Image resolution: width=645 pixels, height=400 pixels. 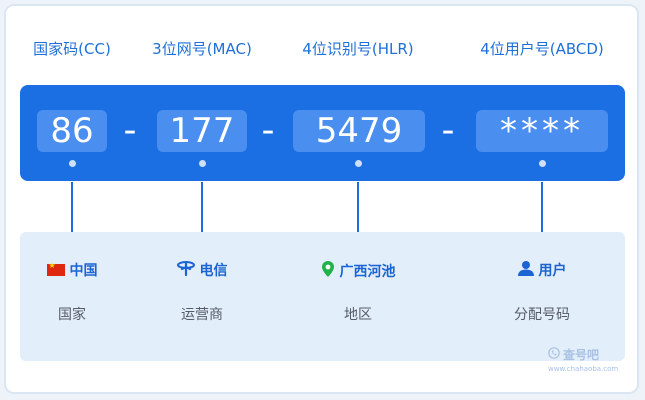 I want to click on header-network-code: 3位网号(MAC), so click(x=202, y=49).